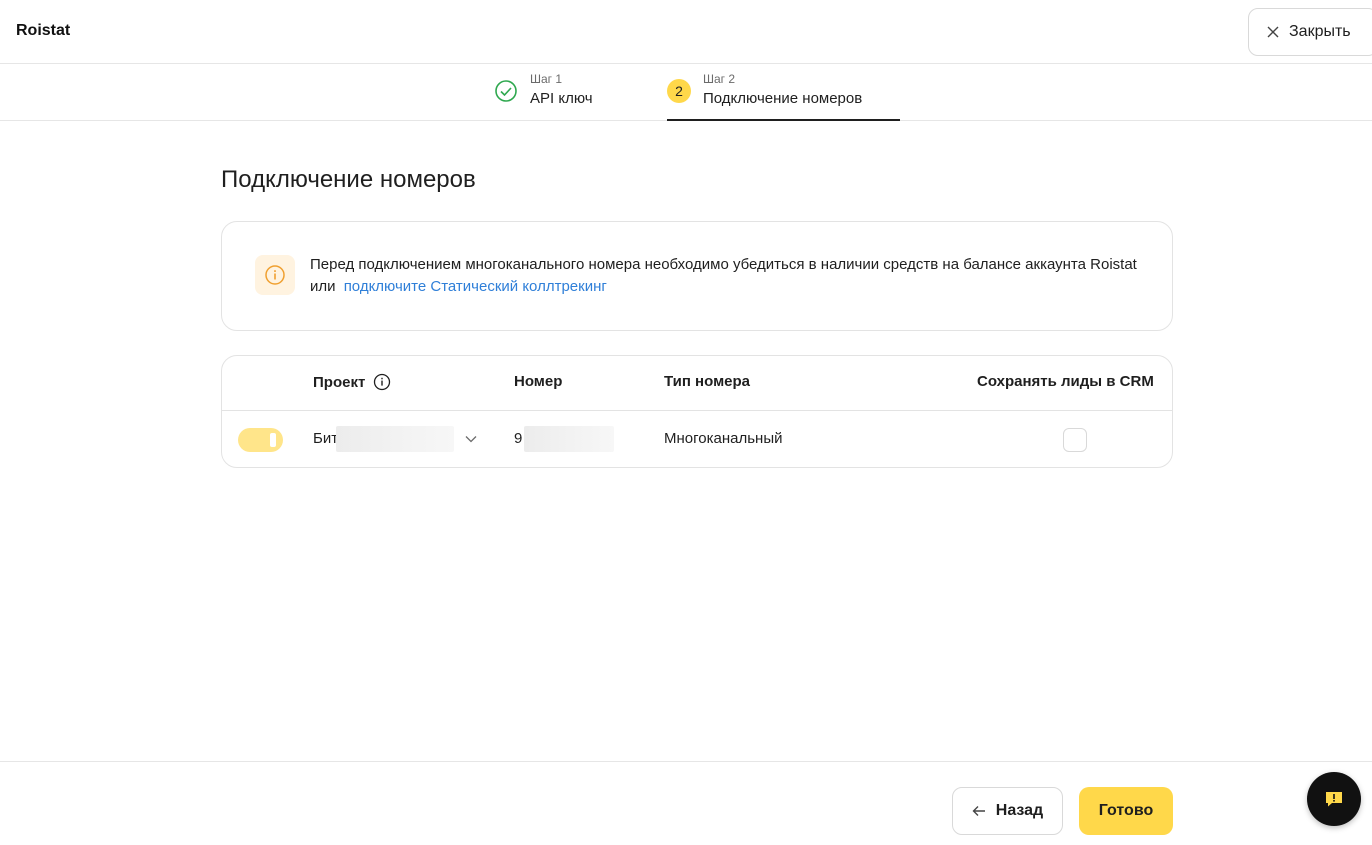  What do you see at coordinates (686, 32) in the screenshot?
I see `top-bar: Roistat Закрыть` at bounding box center [686, 32].